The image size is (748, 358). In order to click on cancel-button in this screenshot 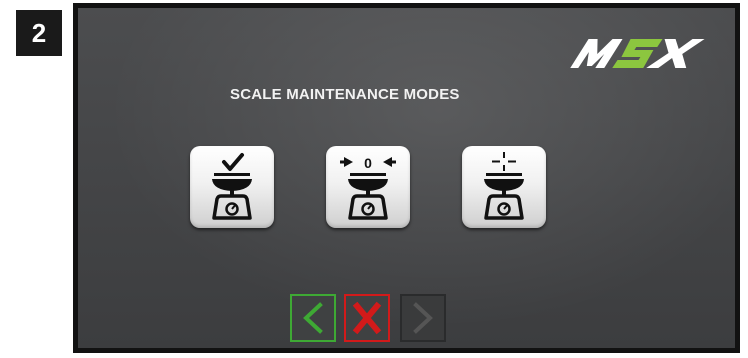, I will do `click(367, 318)`.